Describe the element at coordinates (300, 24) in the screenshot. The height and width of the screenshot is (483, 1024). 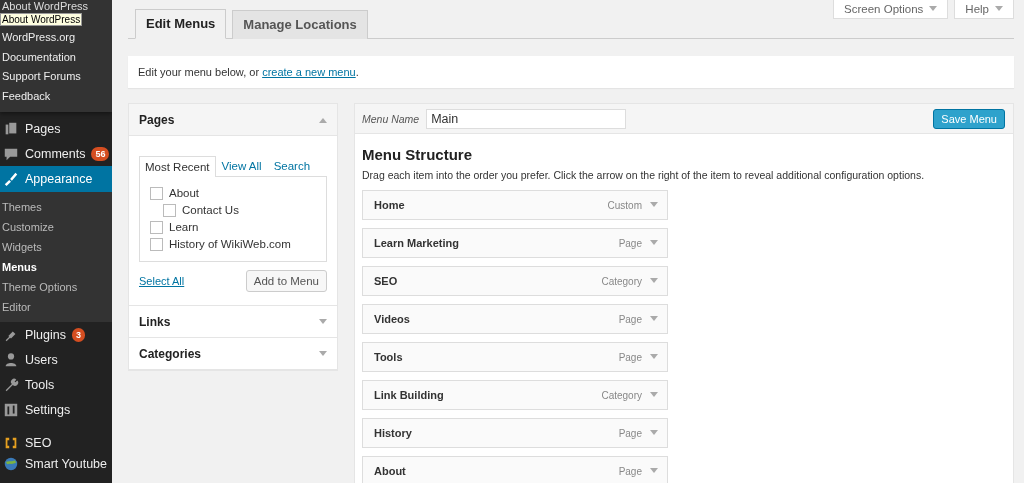
I see `tab: Manage Locations` at that location.